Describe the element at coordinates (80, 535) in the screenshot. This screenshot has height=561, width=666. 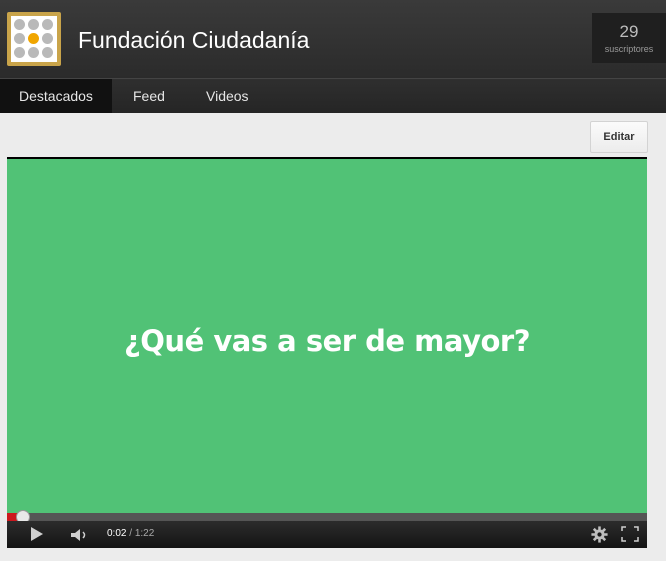
I see `volume-icon` at that location.